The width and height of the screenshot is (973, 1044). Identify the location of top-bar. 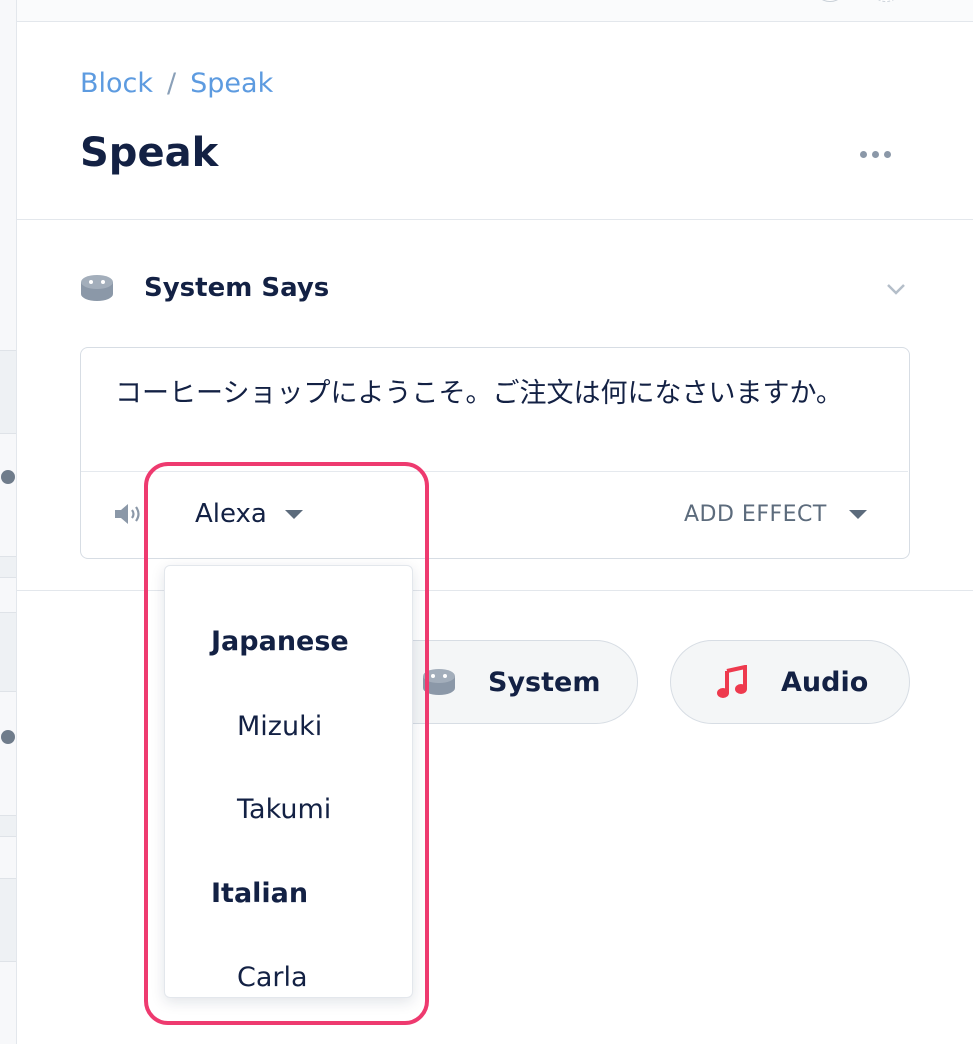
(495, 11).